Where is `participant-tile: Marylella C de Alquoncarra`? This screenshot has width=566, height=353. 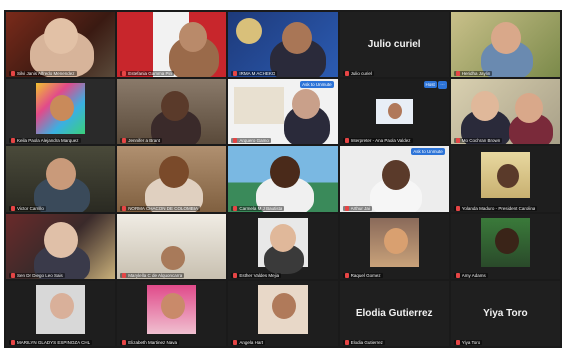
participant-tile: Marylella C de Alquoncarra is located at coordinates (172, 246).